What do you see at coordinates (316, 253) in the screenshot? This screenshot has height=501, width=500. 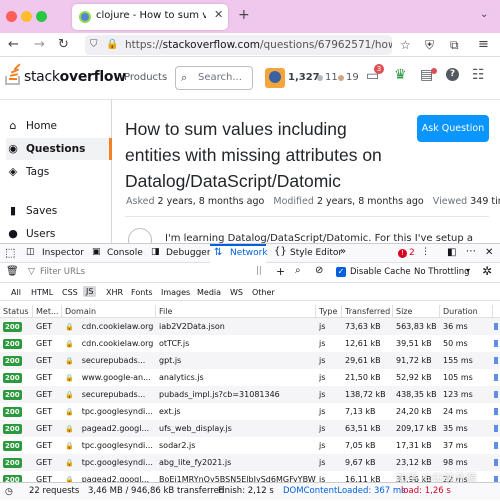 I see `tab-style-editor: Style Editor` at bounding box center [316, 253].